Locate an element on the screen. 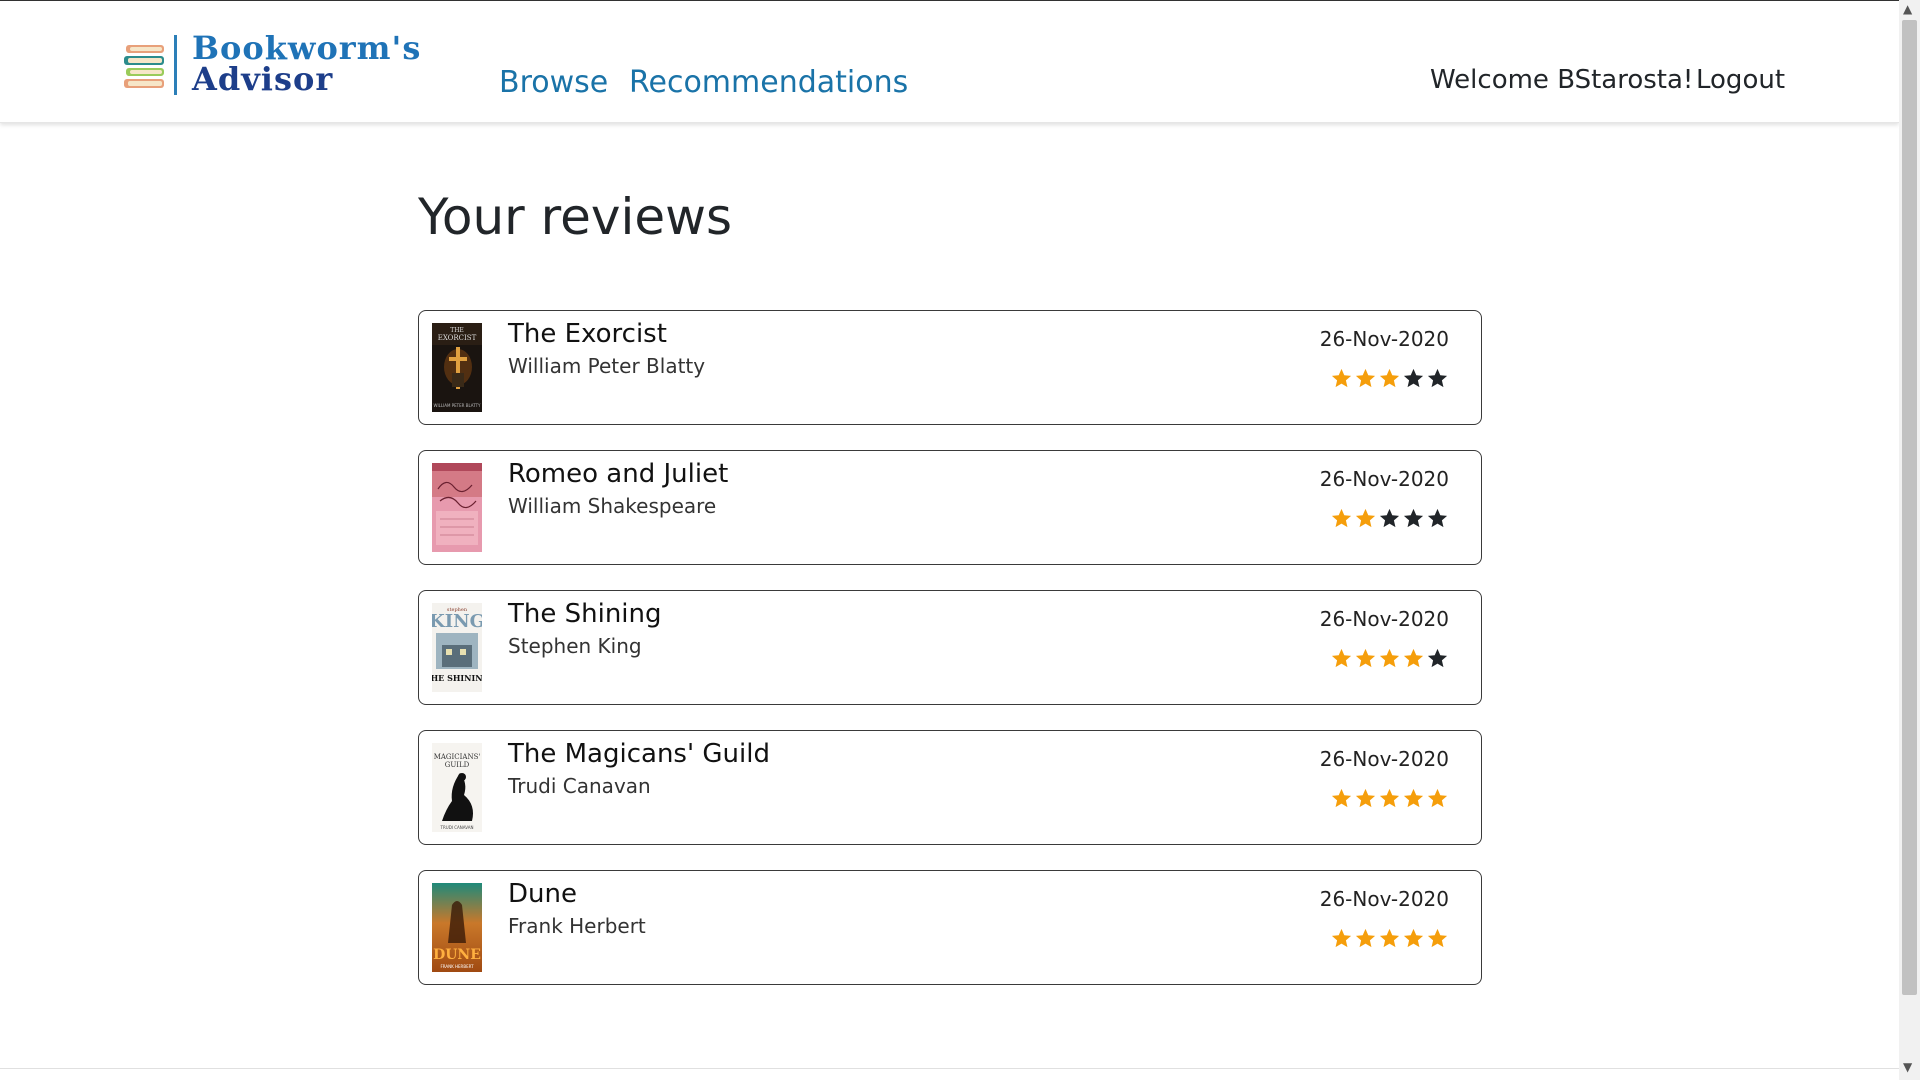 The width and height of the screenshot is (1920, 1080). svg-text: EXORCIST is located at coordinates (457, 338).